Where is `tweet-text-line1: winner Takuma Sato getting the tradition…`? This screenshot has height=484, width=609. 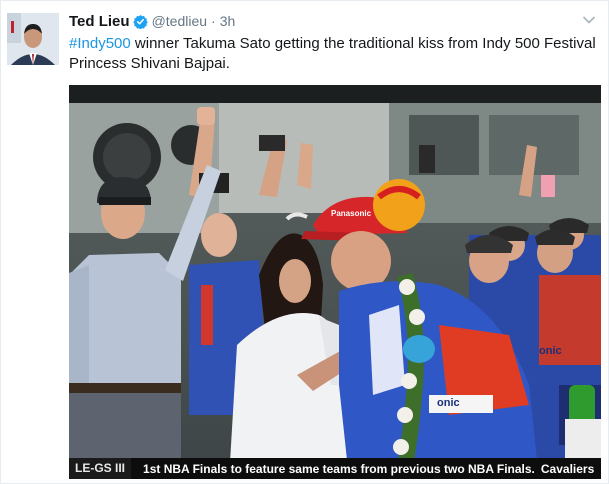
tweet-text-line1: winner Takuma Sato getting the tradition… is located at coordinates (363, 43).